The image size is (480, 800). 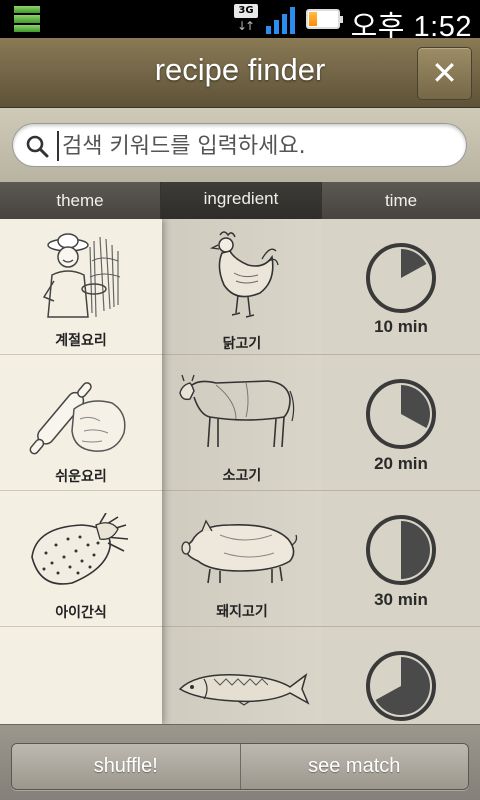 What do you see at coordinates (283, 20) in the screenshot?
I see `signal-strength-icon` at bounding box center [283, 20].